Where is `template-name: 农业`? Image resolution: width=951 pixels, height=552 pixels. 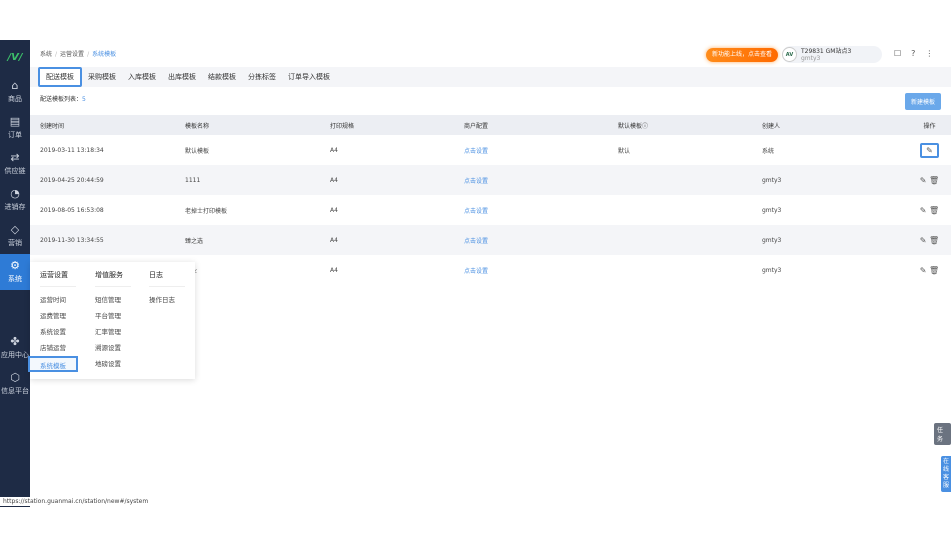
template-name: 农业 is located at coordinates (247, 270).